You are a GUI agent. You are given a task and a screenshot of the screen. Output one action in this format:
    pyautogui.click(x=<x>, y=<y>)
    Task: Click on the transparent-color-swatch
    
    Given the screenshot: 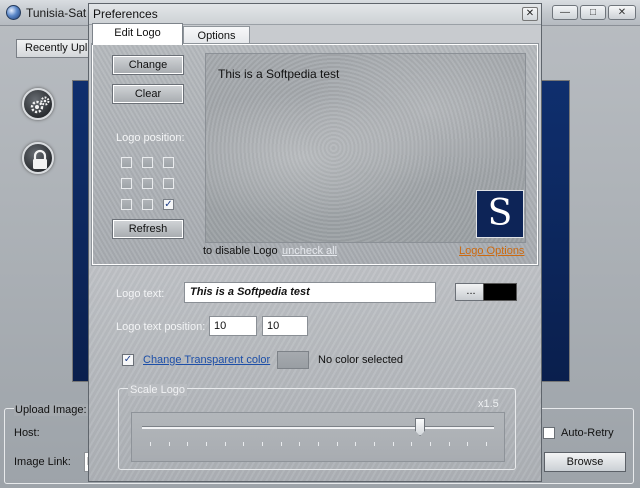 What is the action you would take?
    pyautogui.click(x=293, y=360)
    